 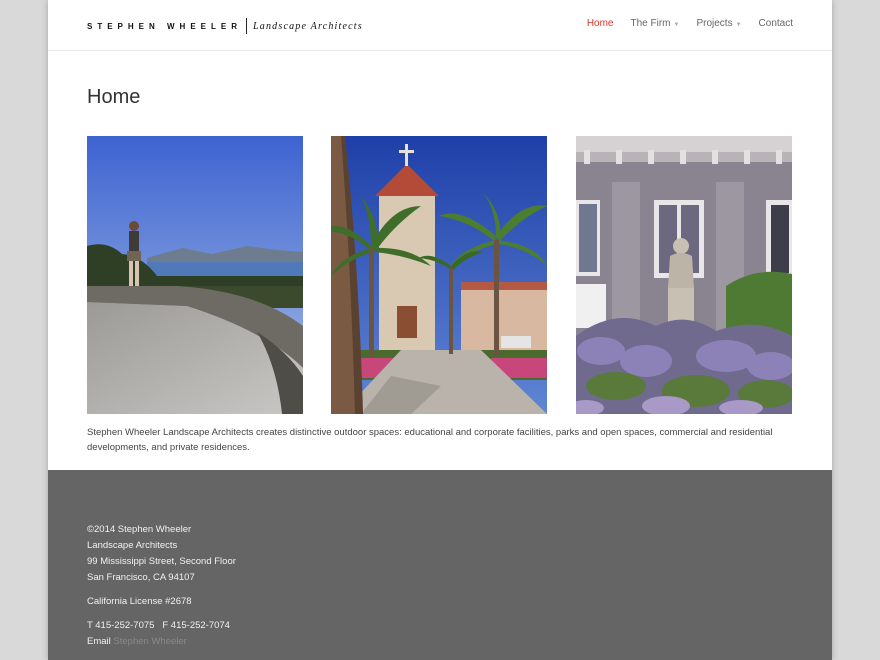 I want to click on nav-item-label: Projects, so click(x=714, y=23).